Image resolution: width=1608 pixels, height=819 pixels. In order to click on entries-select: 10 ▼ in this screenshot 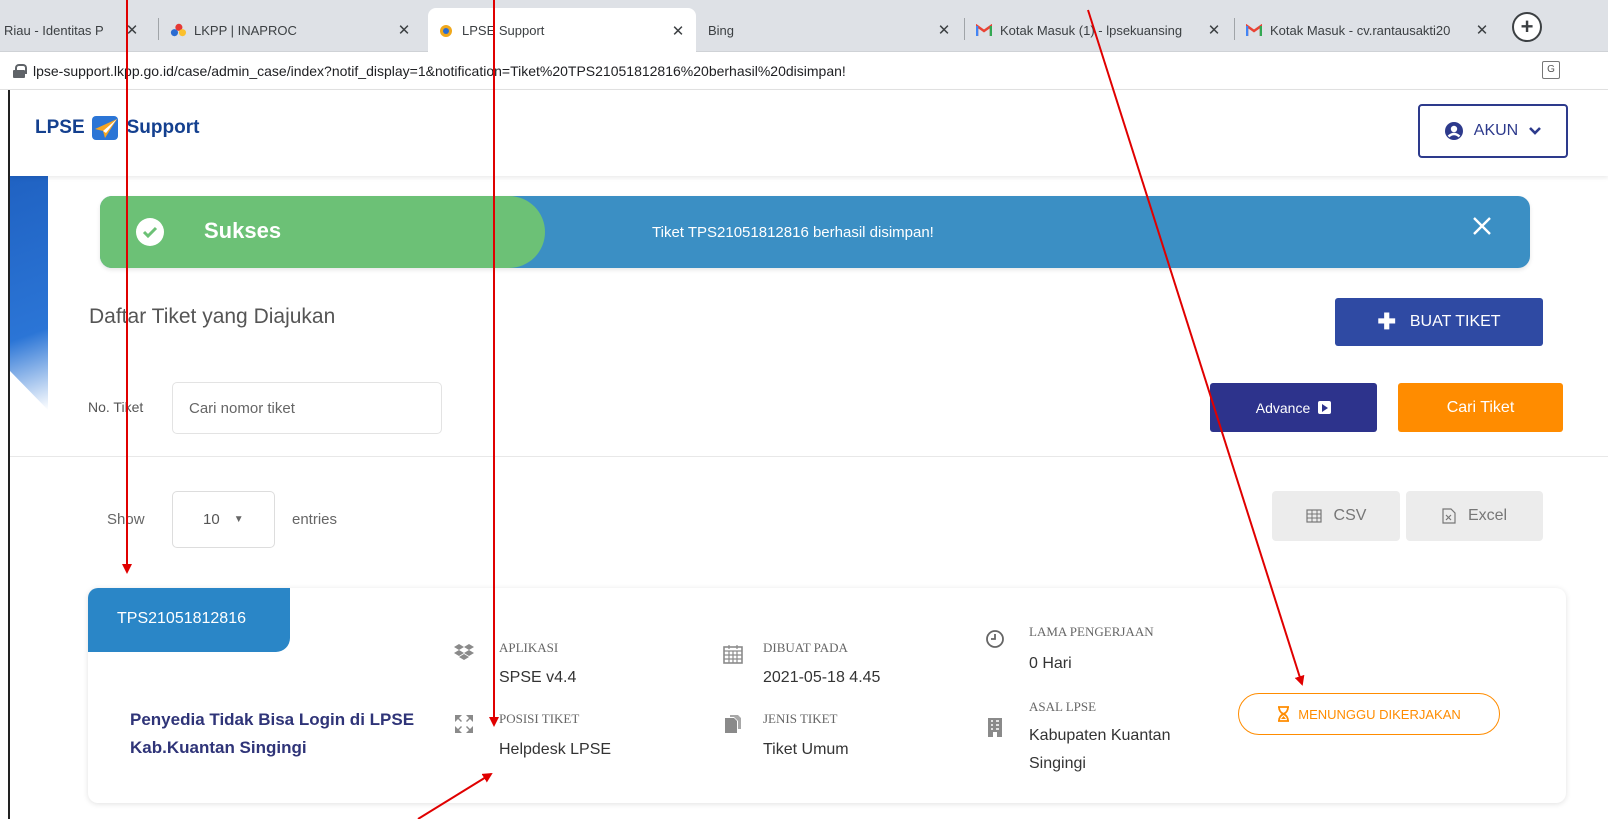, I will do `click(223, 519)`.